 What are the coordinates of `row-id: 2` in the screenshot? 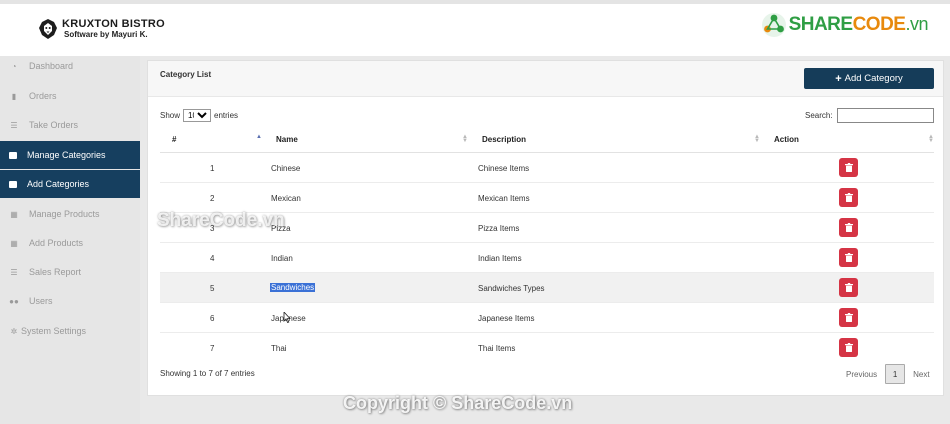 It's located at (212, 198).